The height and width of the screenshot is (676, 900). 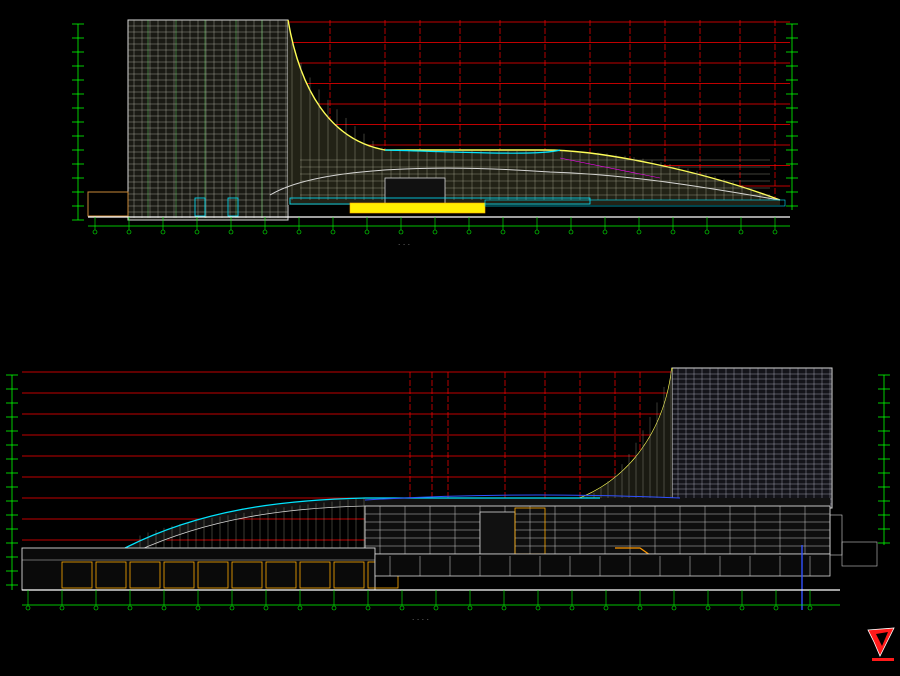 I want to click on upper-tower-facade, so click(x=208, y=120).